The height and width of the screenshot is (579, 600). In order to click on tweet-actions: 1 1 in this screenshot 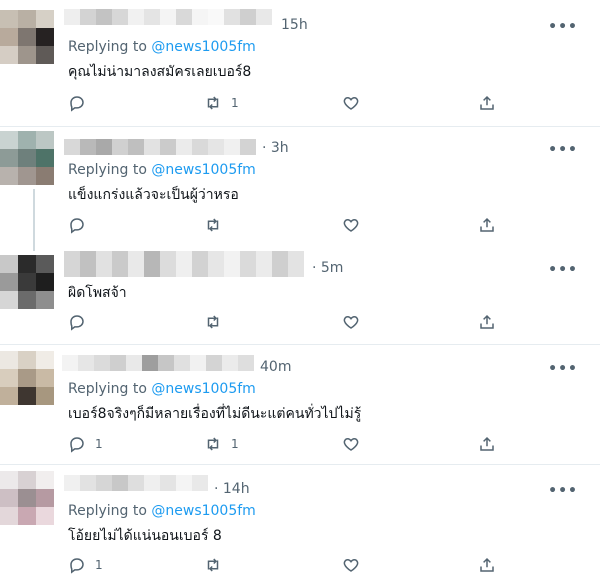, I will do `click(293, 444)`.